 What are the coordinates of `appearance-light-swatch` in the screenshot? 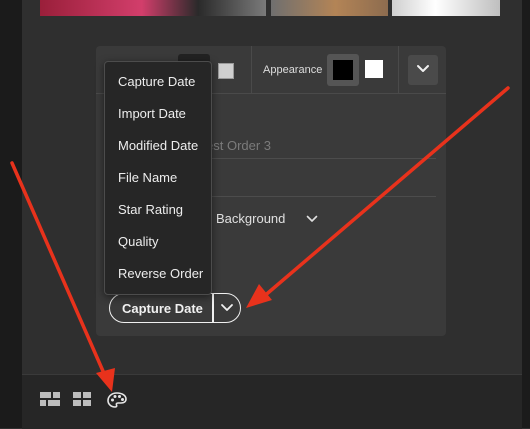 It's located at (374, 69).